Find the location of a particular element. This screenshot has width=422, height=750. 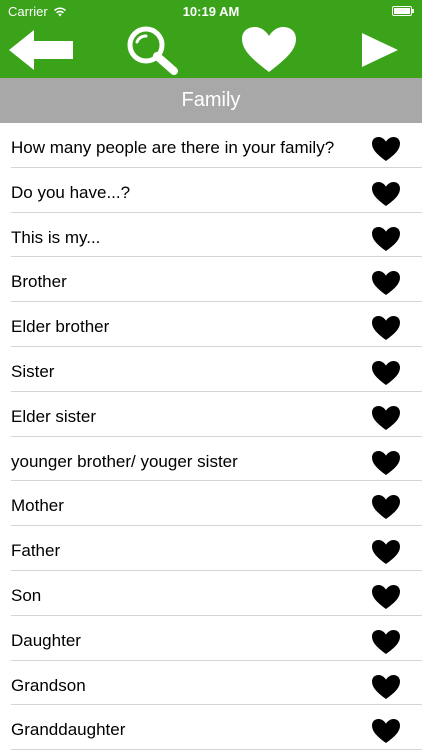

list-item-label: Son is located at coordinates (26, 595).